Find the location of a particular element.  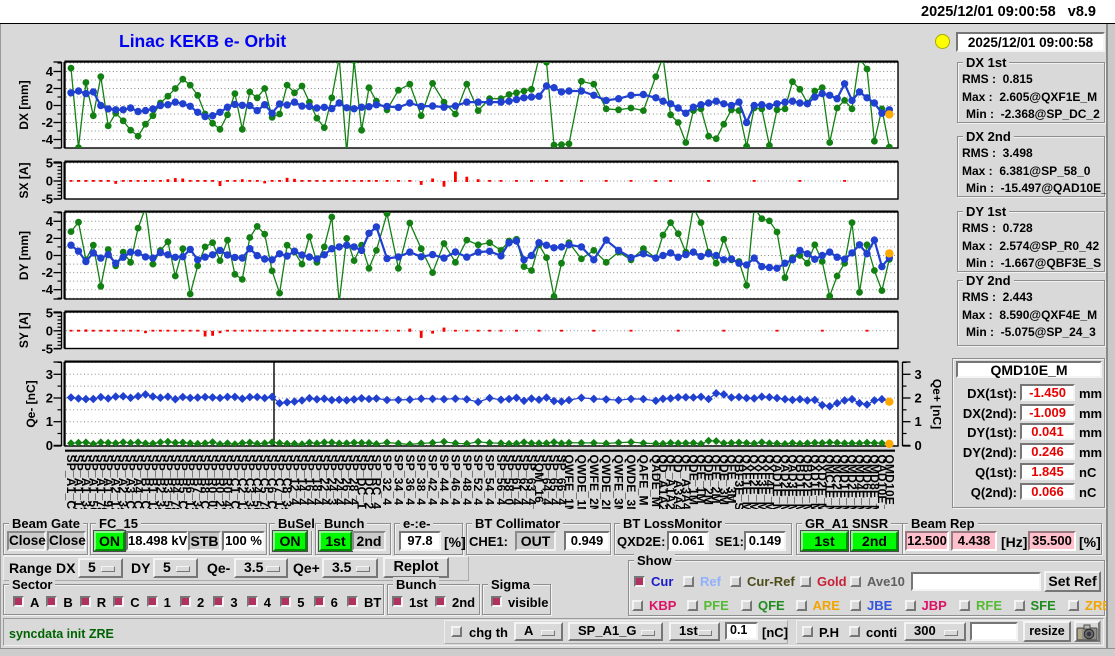

svg-text: QWDE_3M is located at coordinates (631, 486).